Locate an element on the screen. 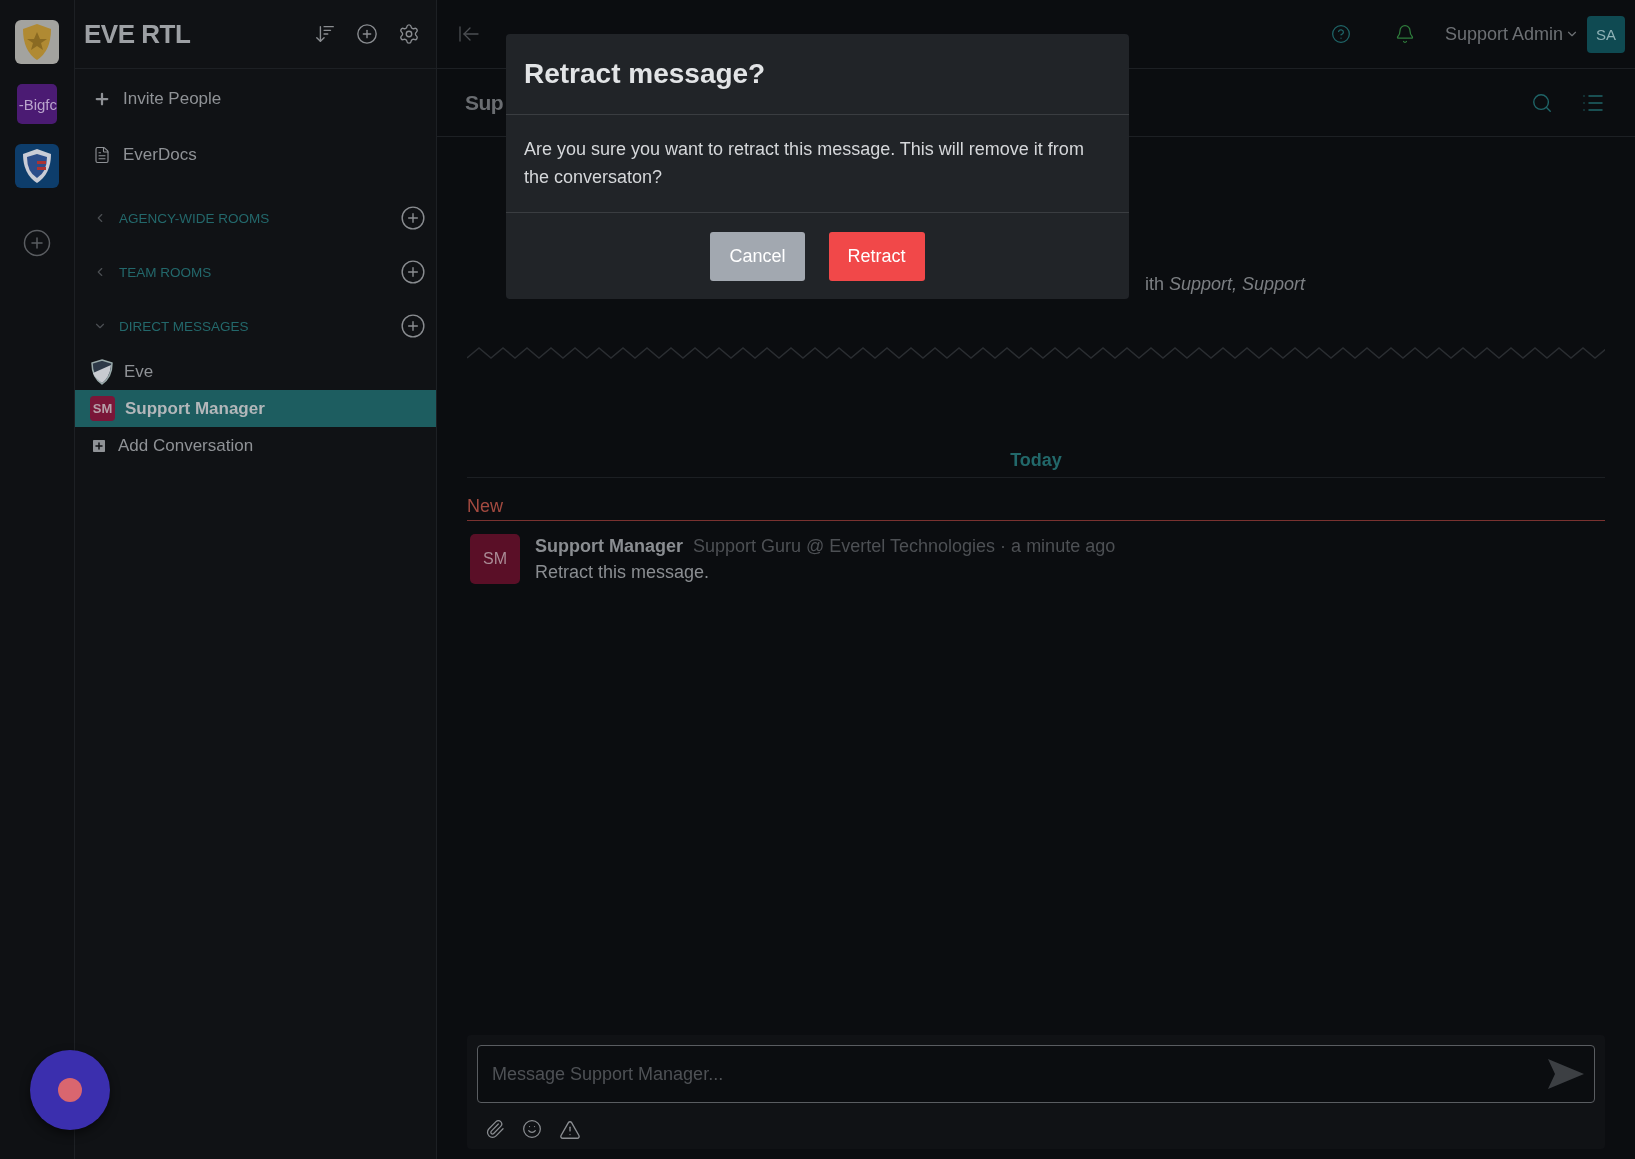 This screenshot has height=1159, width=1635. sidebar-item: Eve is located at coordinates (255, 371).